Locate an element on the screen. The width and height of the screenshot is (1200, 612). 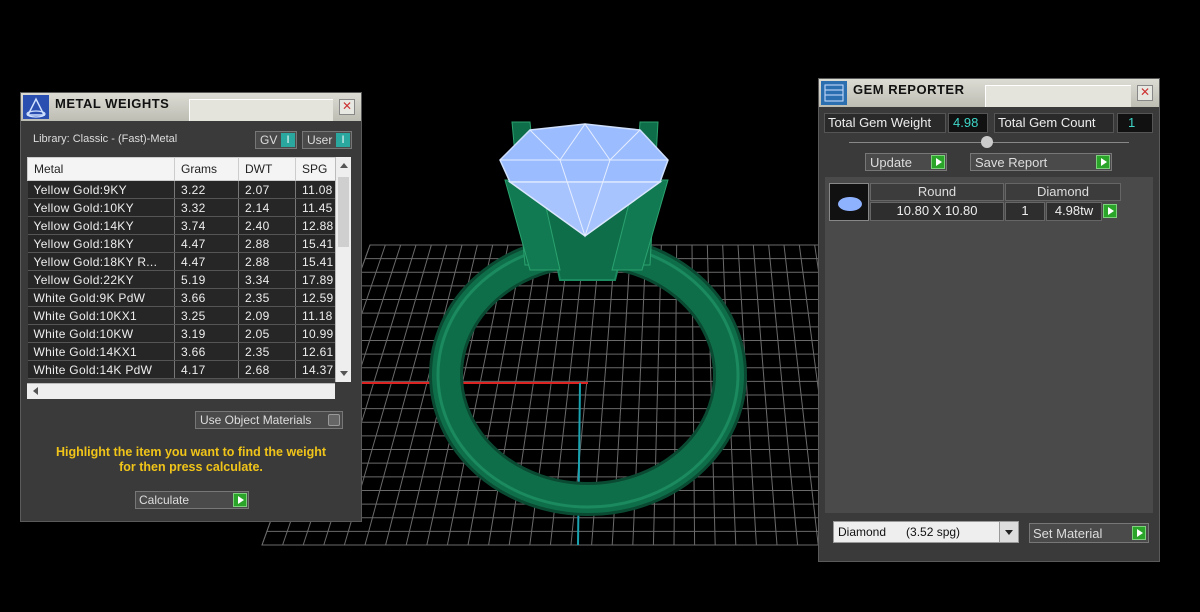
metal-cell: Yellow Gold:18KY is located at coordinates (101, 243).